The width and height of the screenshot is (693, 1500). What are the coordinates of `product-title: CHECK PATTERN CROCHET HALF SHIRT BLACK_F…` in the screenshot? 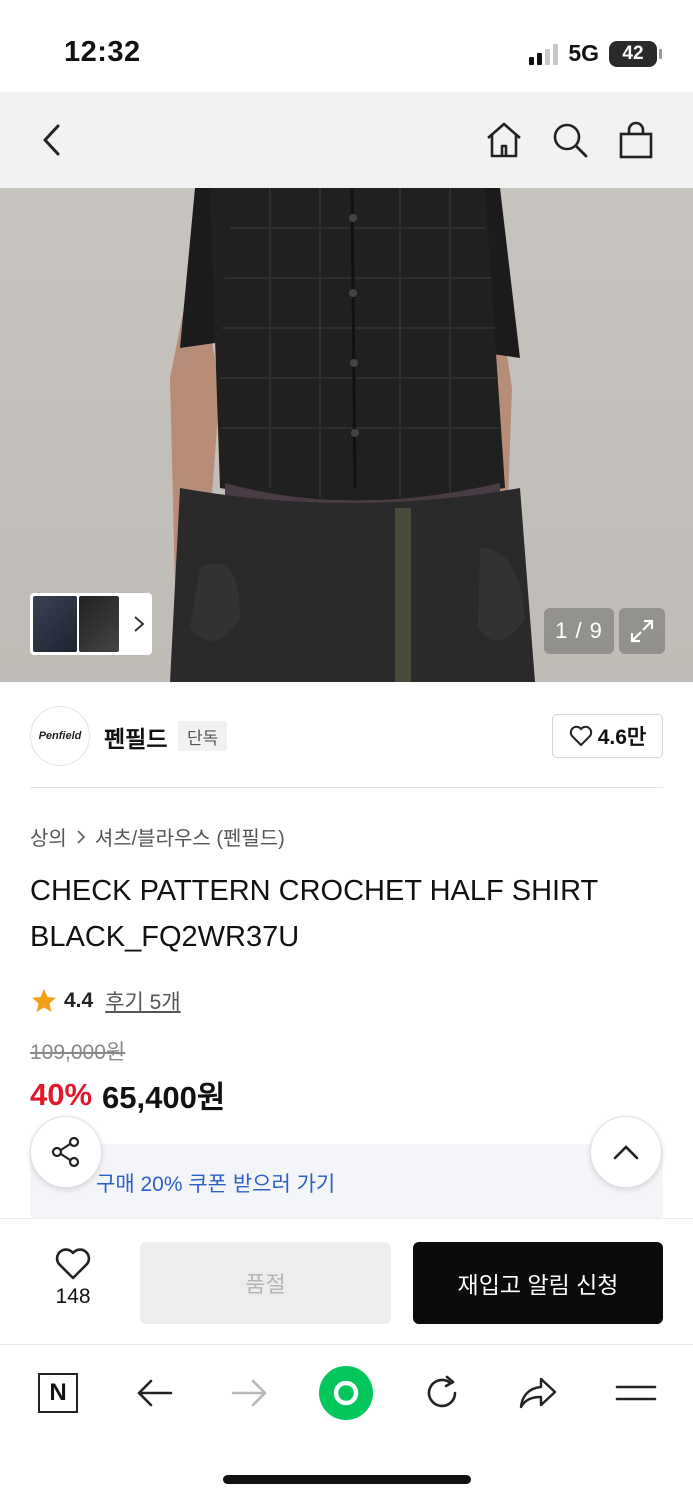 It's located at (314, 914).